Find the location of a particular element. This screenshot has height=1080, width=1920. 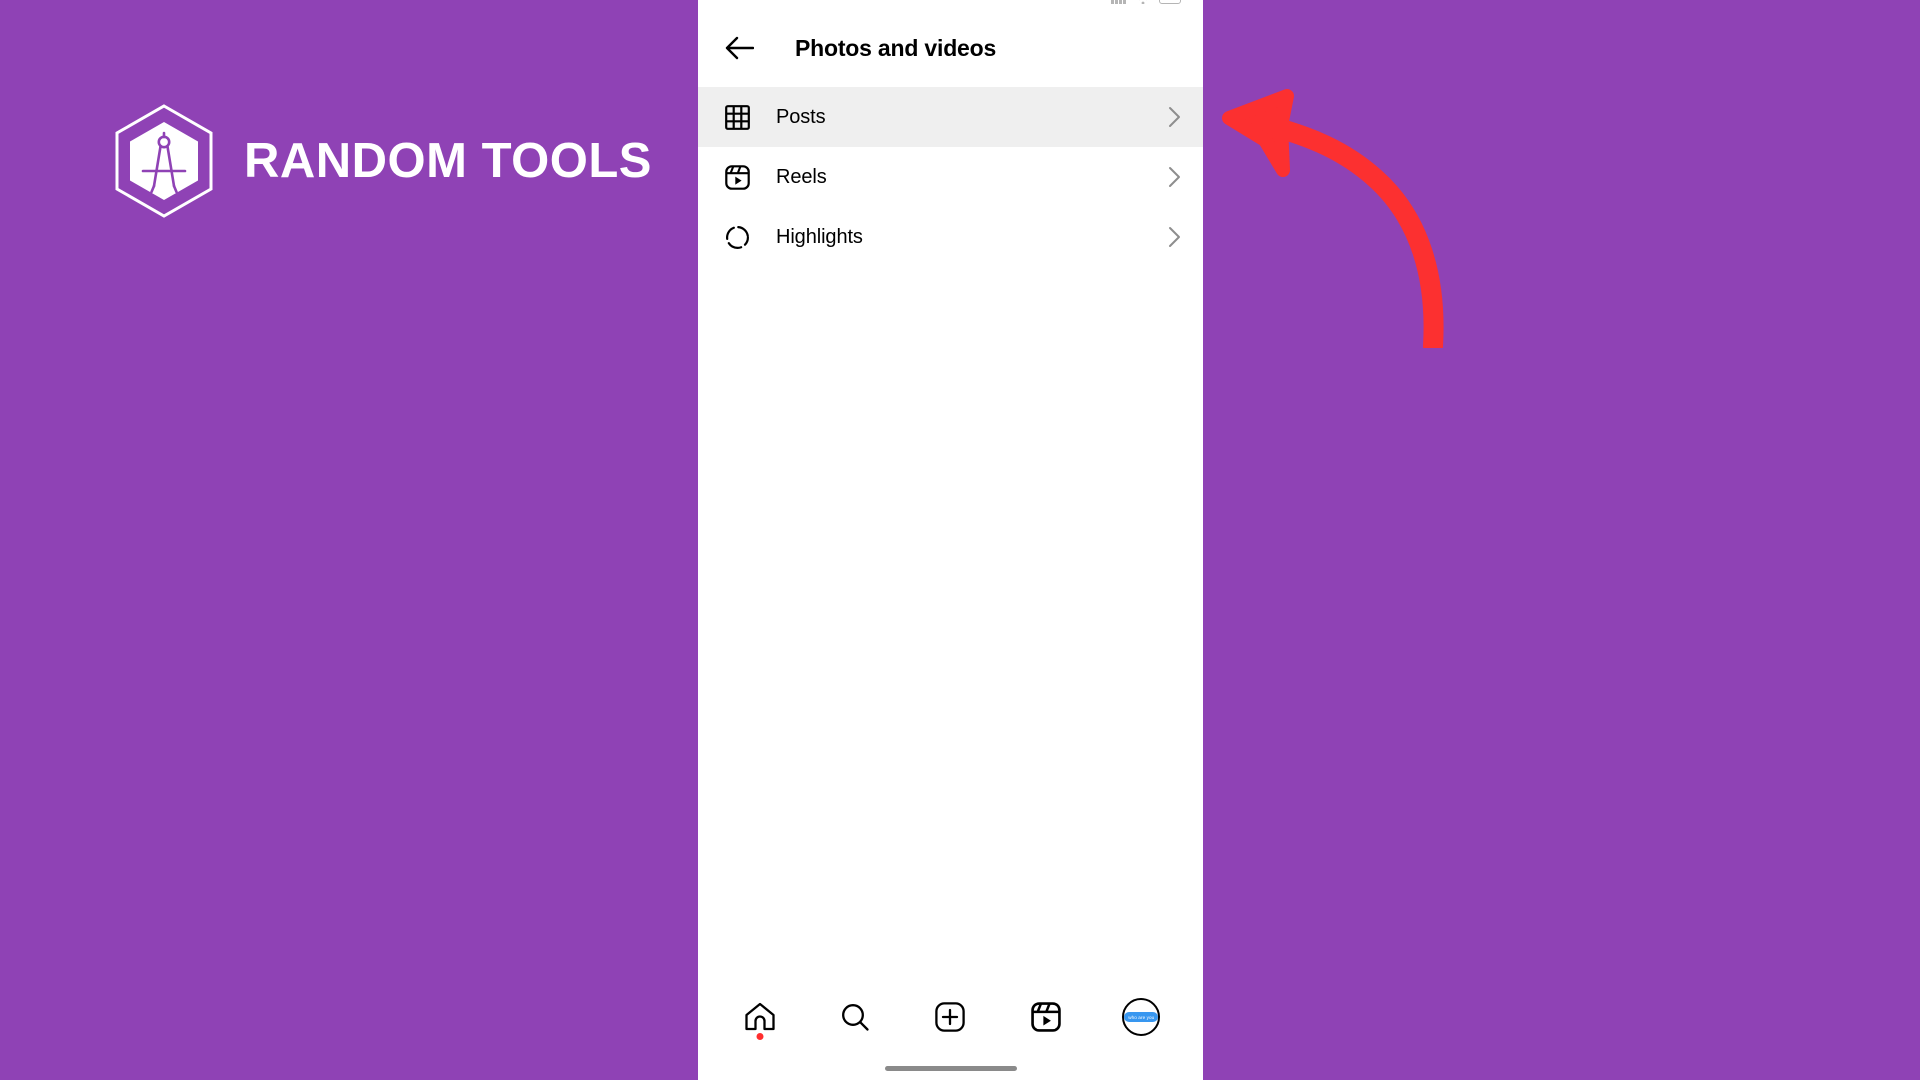

list-item-highlights: Highlights is located at coordinates (950, 237).